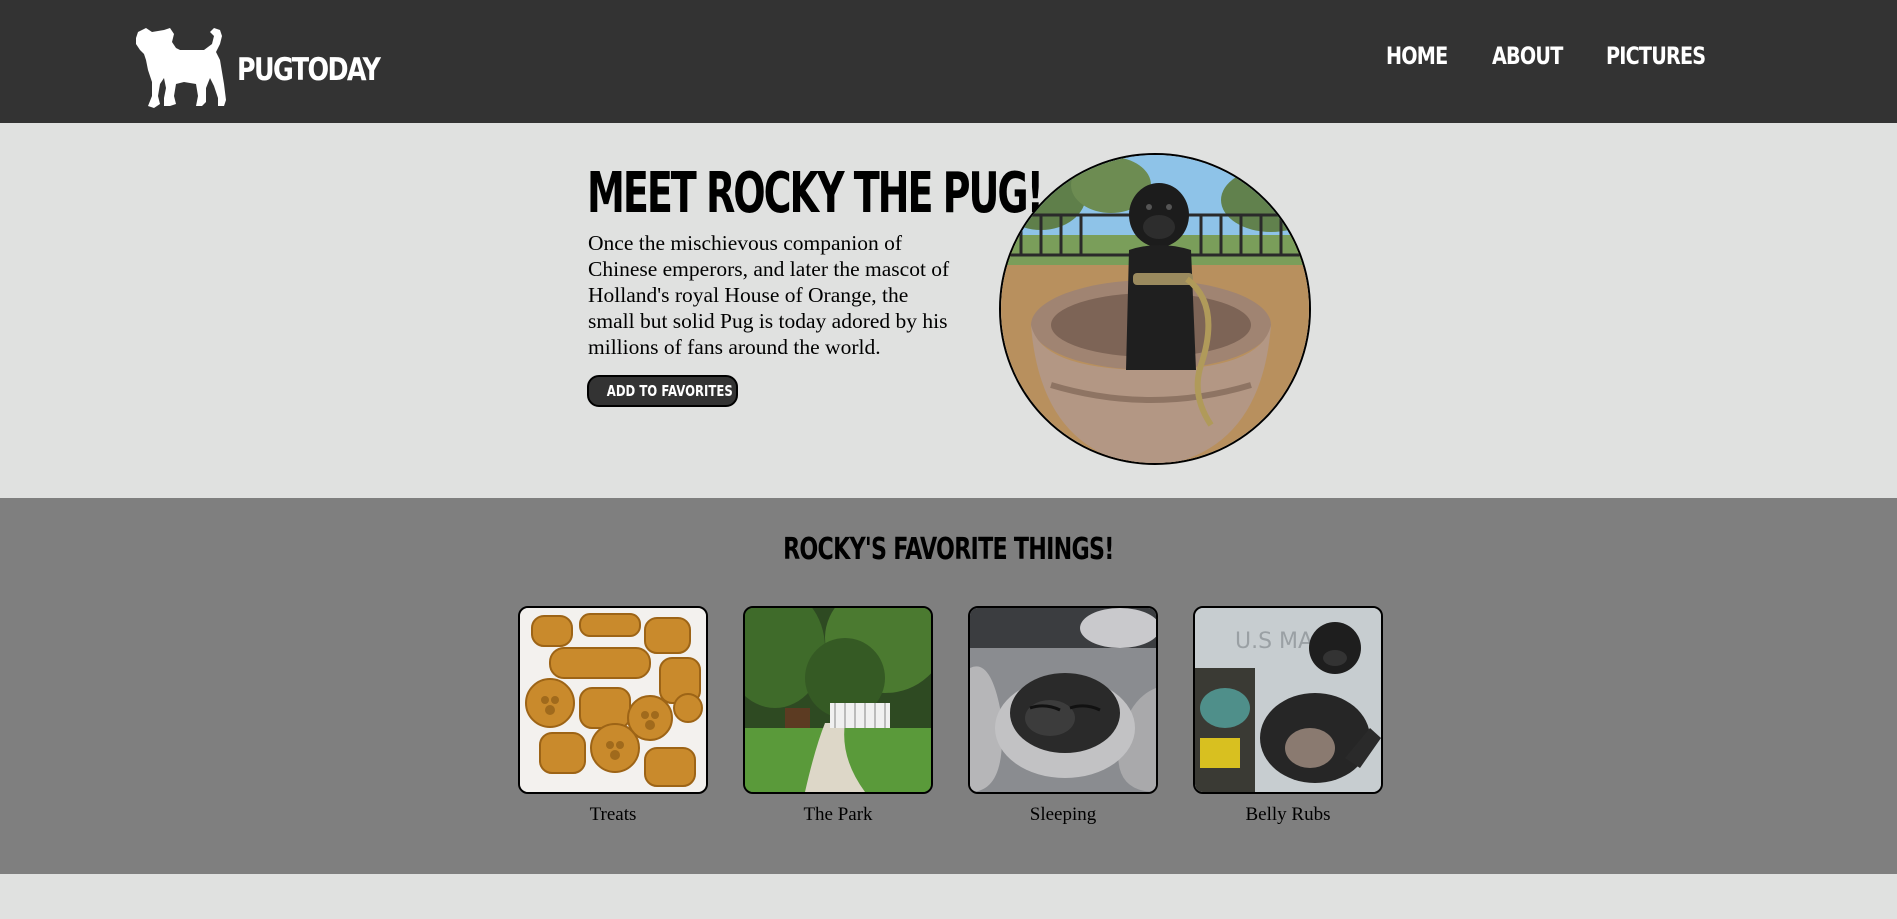 The width and height of the screenshot is (1897, 919). I want to click on favorites-title-text: ROCKY'S FAVORITE THINGS!, so click(948, 549).